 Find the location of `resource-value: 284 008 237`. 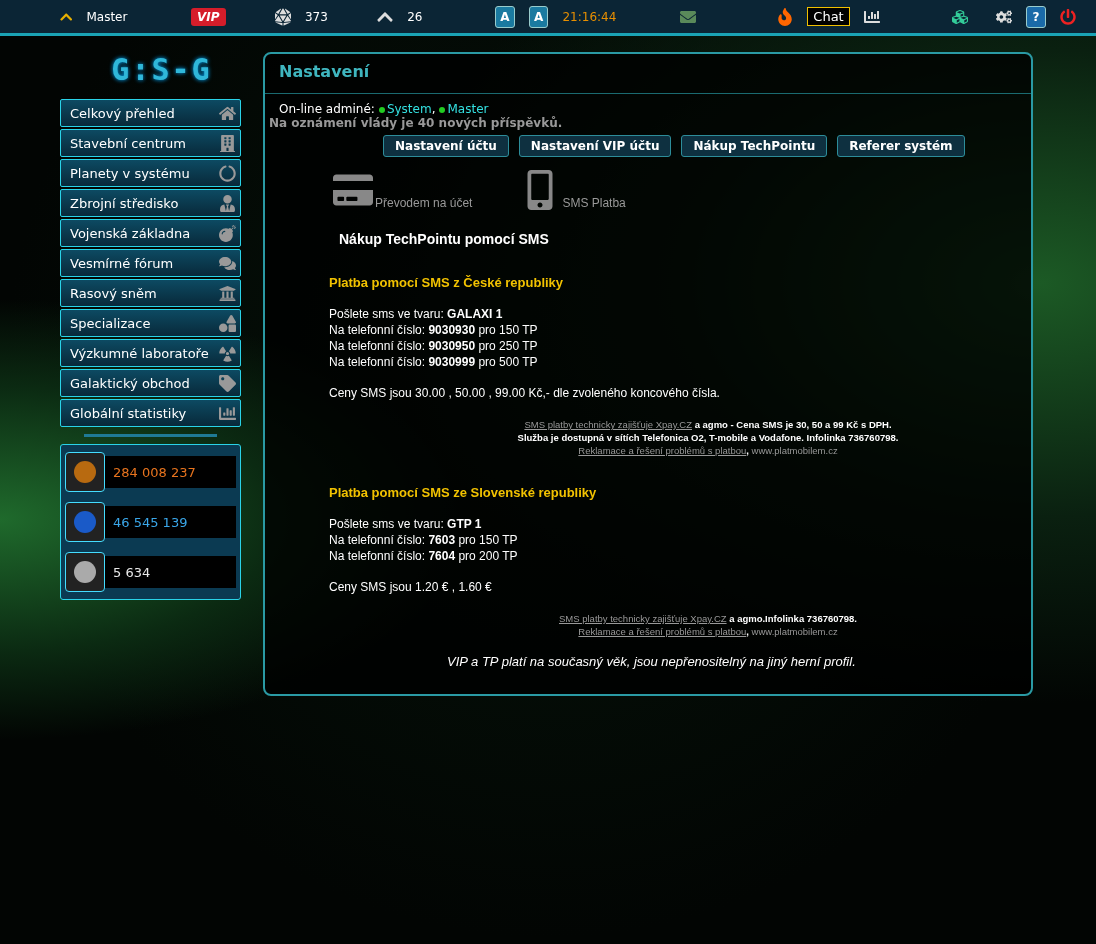

resource-value: 284 008 237 is located at coordinates (154, 472).